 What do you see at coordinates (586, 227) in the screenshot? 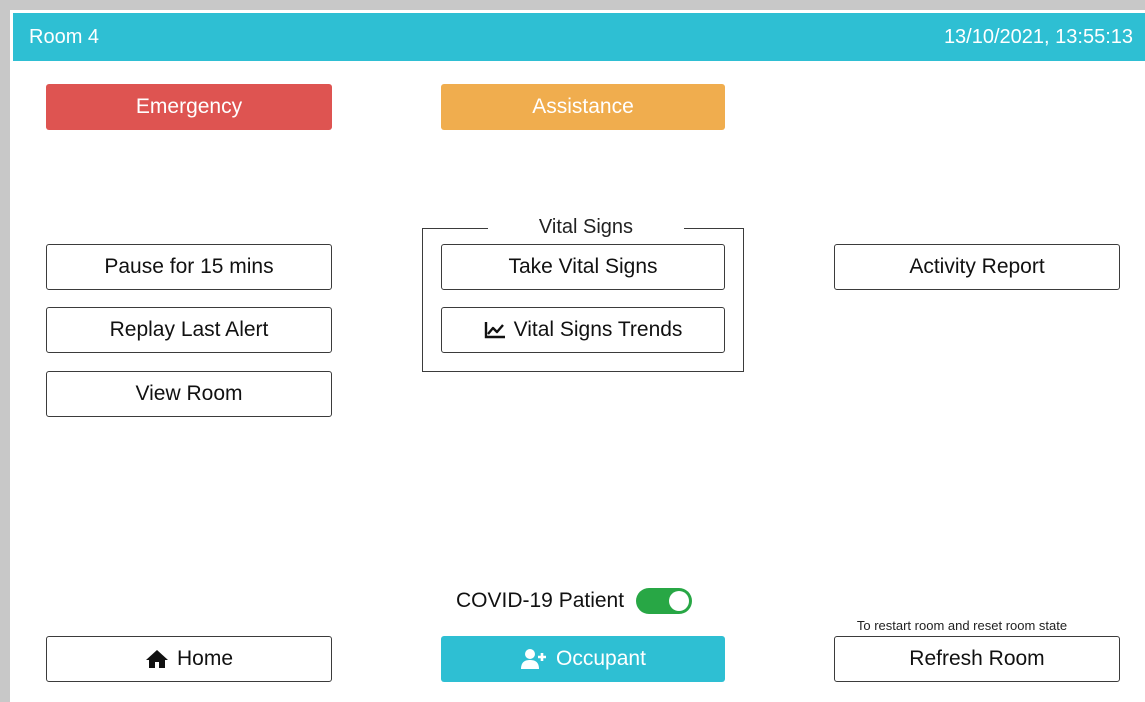
I see `vital-signs-group-title: Vital Signs` at bounding box center [586, 227].